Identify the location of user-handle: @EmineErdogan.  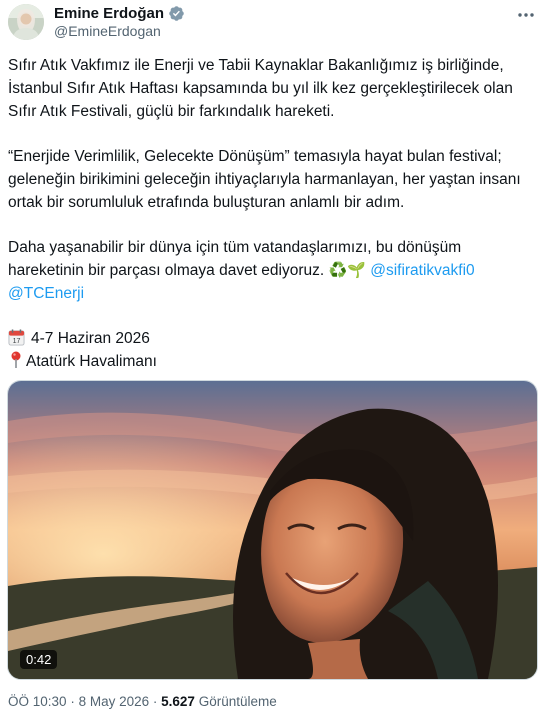
(107, 31).